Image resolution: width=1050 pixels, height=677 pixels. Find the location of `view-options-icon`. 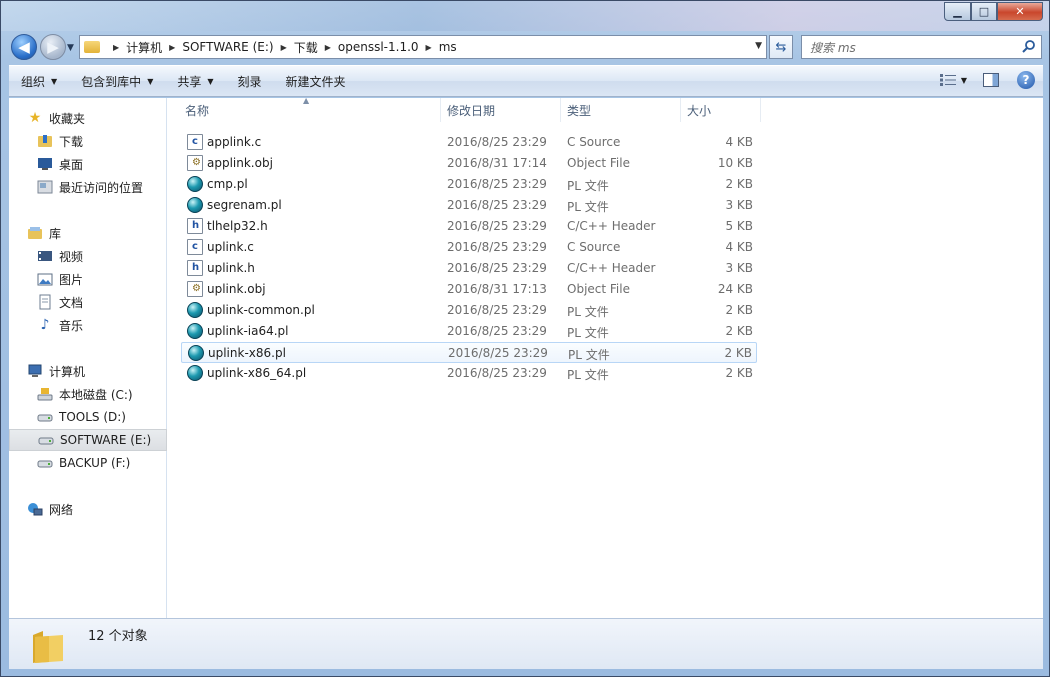

view-options-icon is located at coordinates (948, 80).